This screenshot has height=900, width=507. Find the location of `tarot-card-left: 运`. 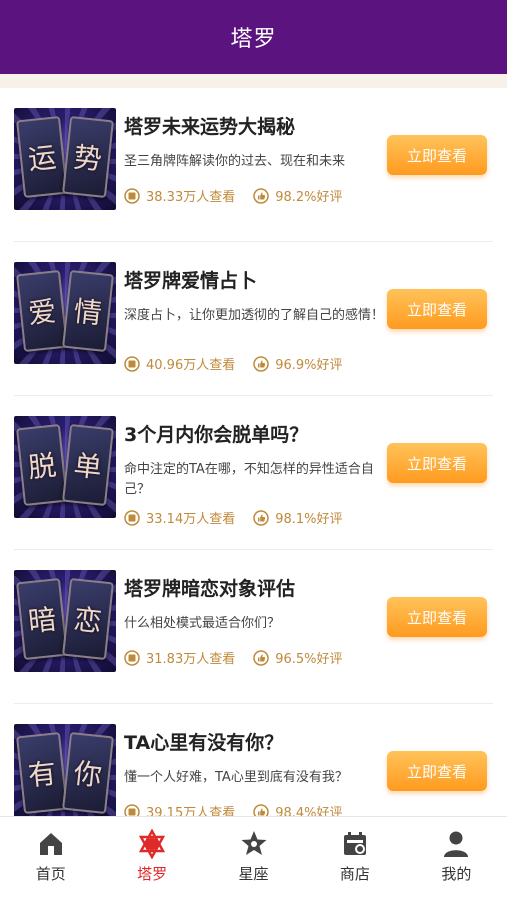

tarot-card-left: 运 is located at coordinates (42, 157).